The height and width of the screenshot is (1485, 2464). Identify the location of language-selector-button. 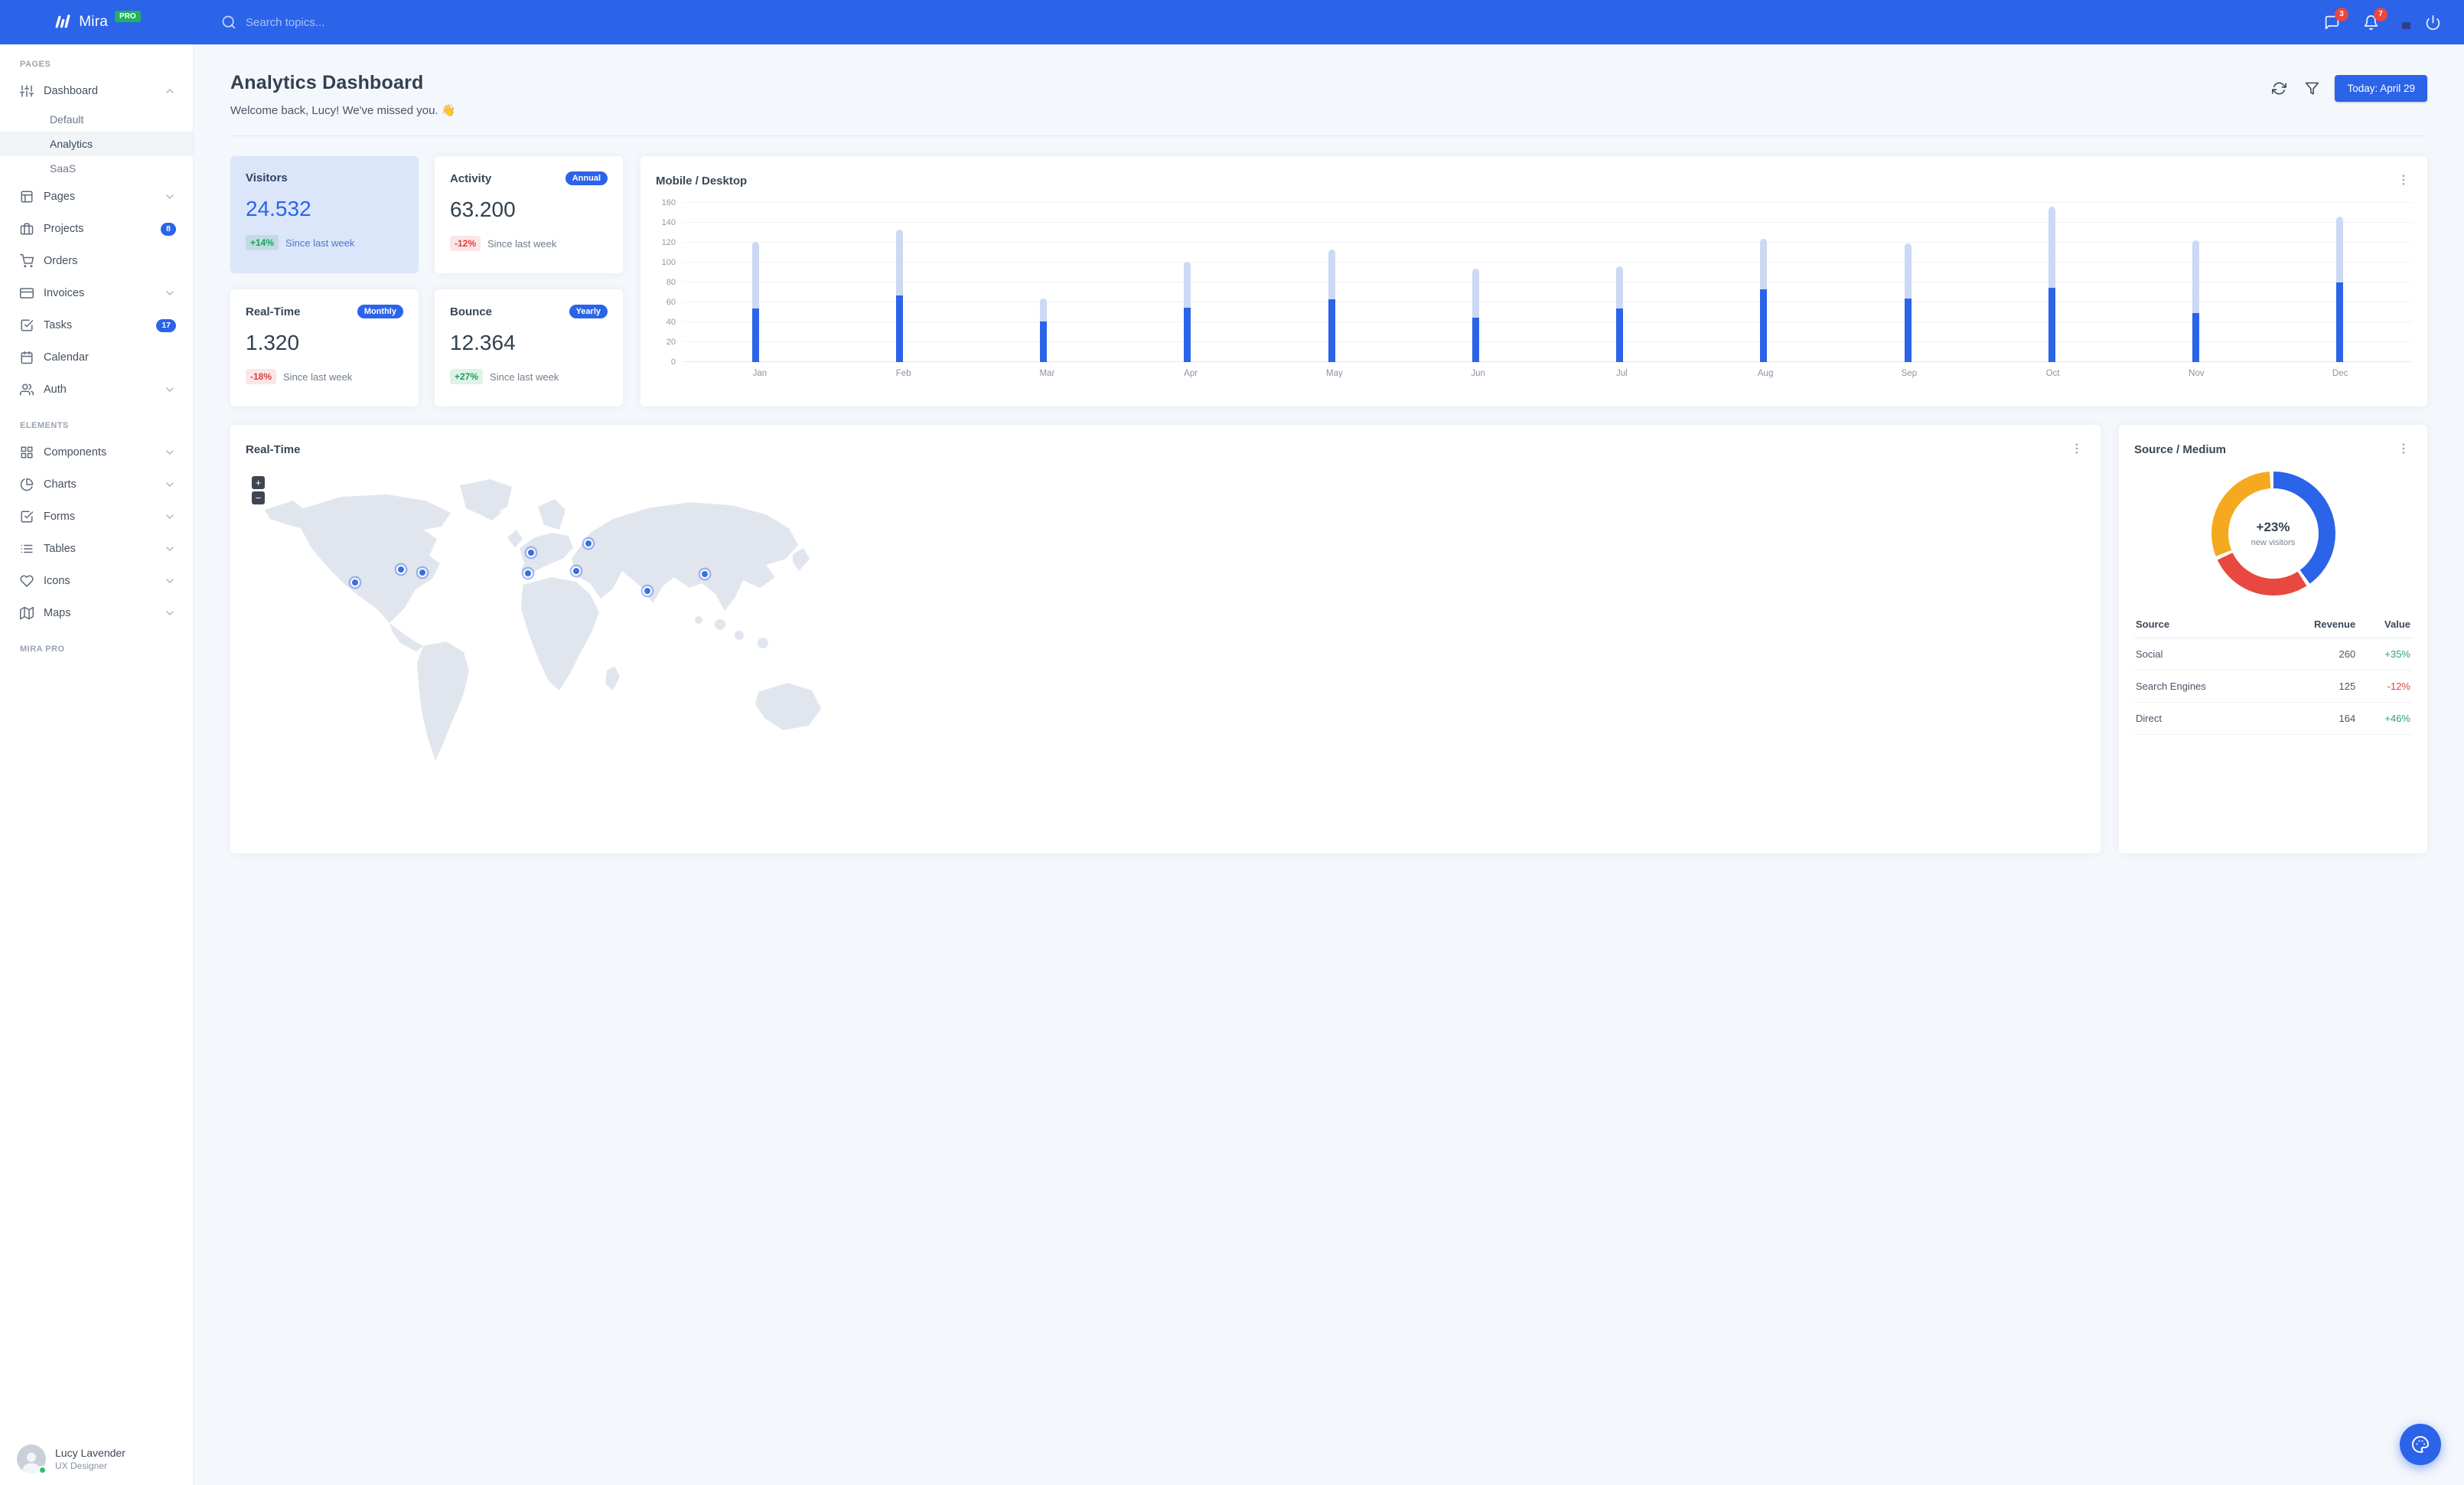
(2402, 22).